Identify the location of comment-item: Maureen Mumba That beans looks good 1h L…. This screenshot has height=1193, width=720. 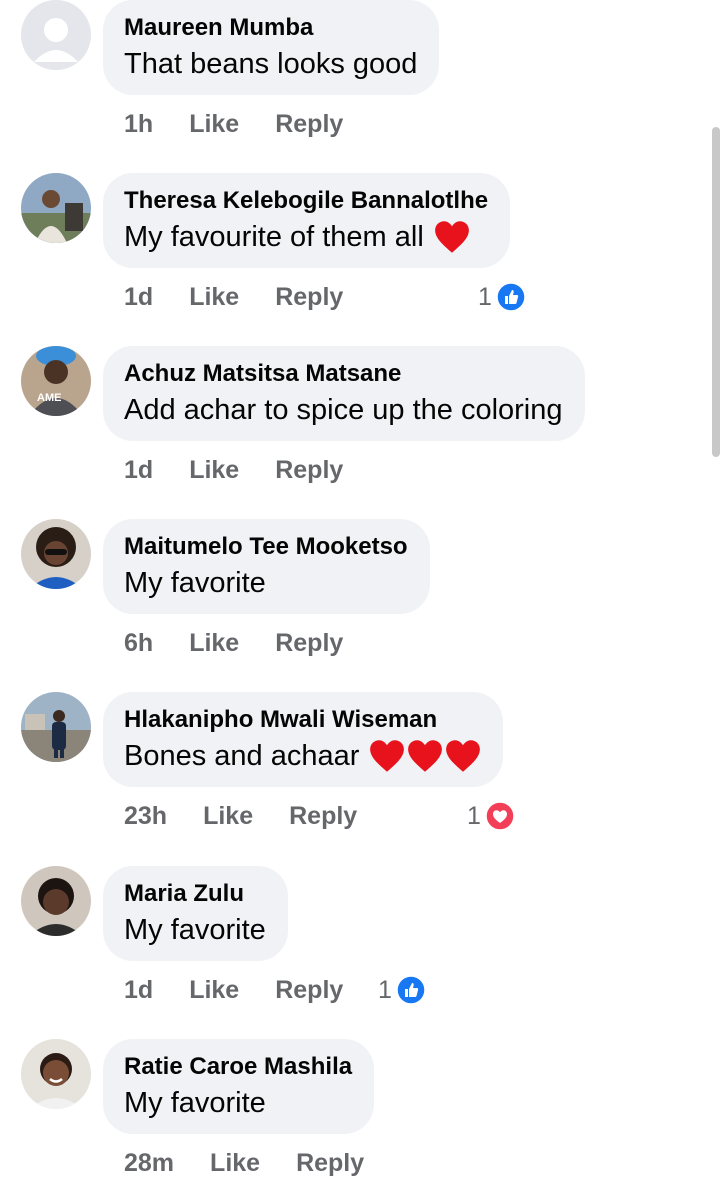
(350, 86).